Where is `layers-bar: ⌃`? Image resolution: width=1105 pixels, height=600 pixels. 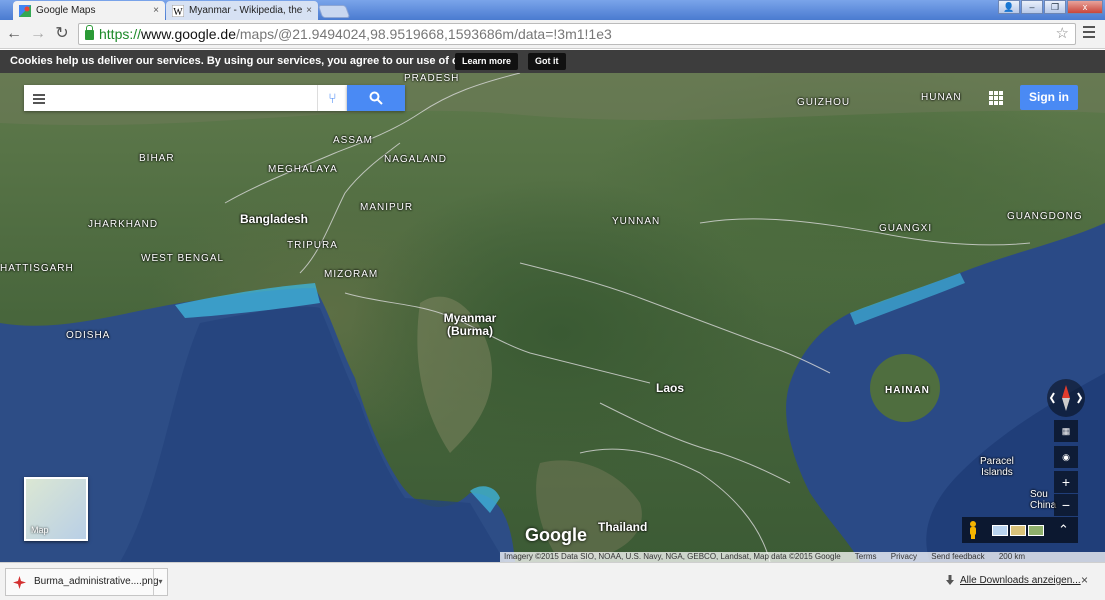 layers-bar: ⌃ is located at coordinates (1020, 530).